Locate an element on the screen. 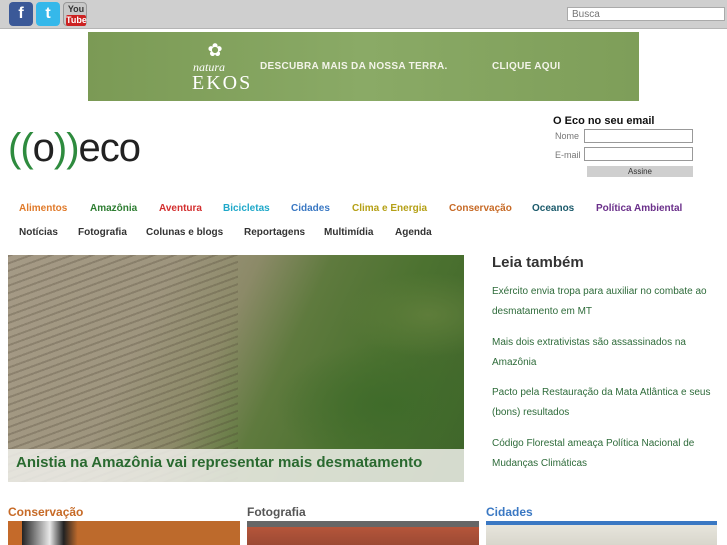 This screenshot has height=545, width=727. nav-clima-energia: Clima e Energia is located at coordinates (389, 208).